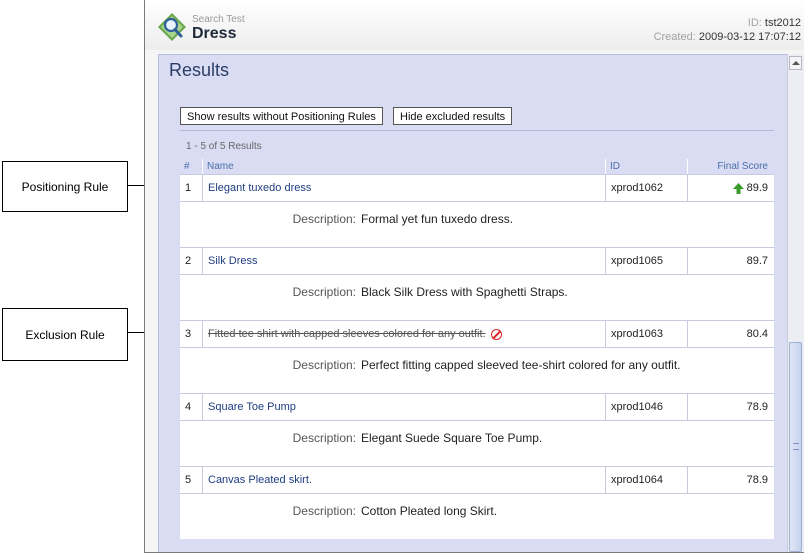 This screenshot has height=553, width=804. Describe the element at coordinates (191, 480) in the screenshot. I see `row-number: 5` at that location.